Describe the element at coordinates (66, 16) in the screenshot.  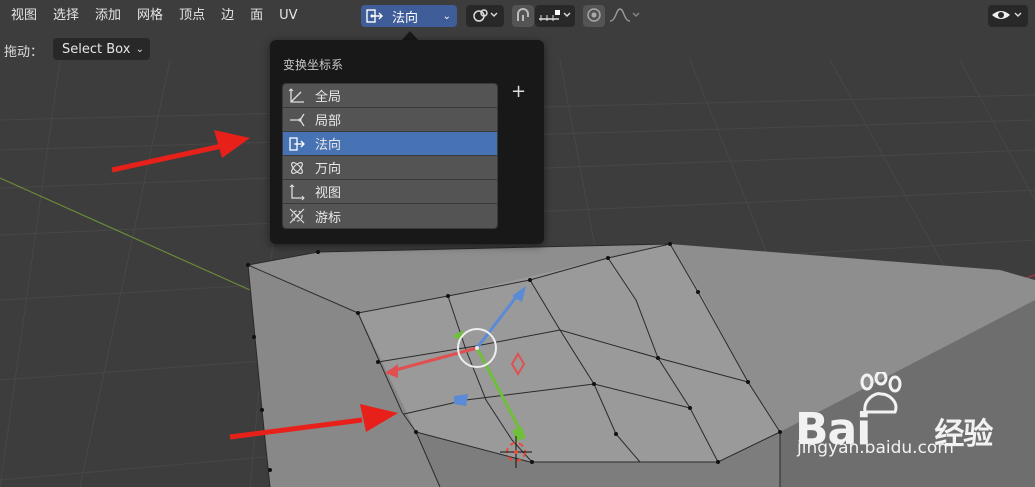
I see `menu-select: 选择` at that location.